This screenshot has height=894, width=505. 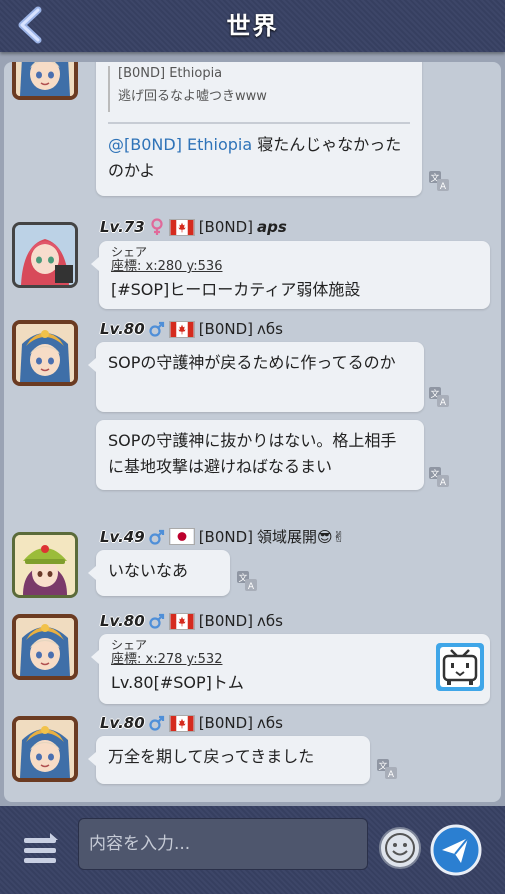 What do you see at coordinates (460, 667) in the screenshot?
I see `tv-mascot-icon` at bounding box center [460, 667].